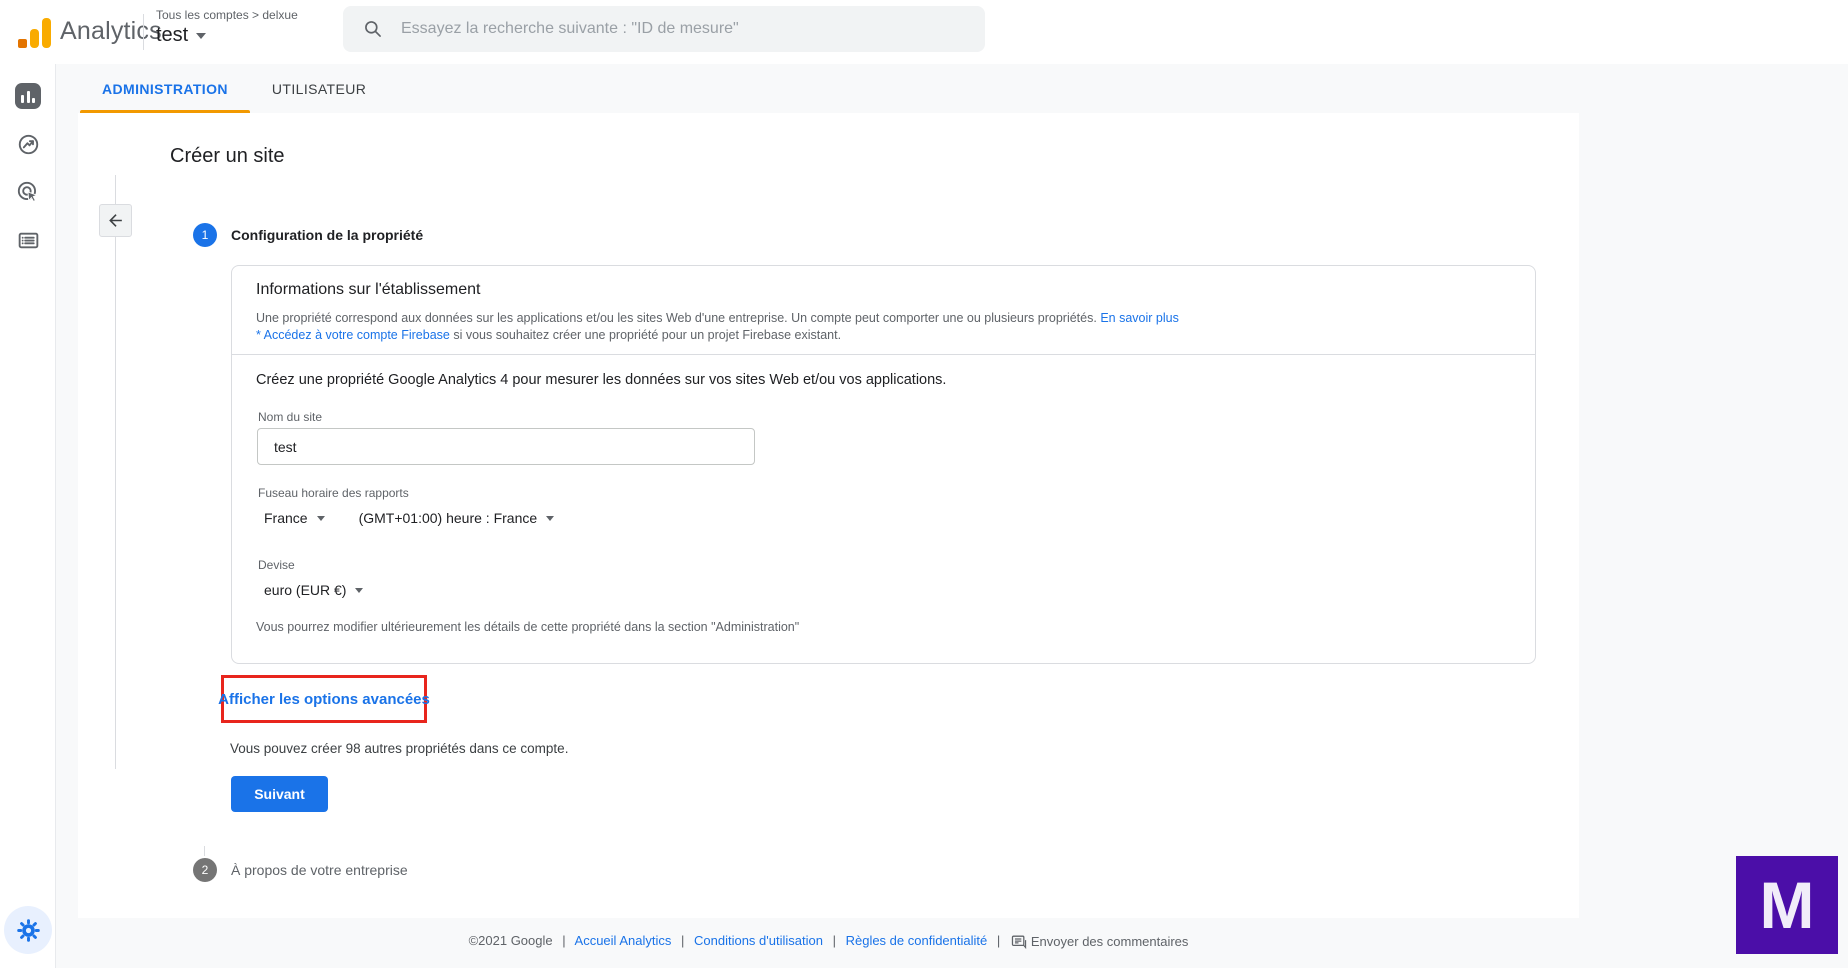  I want to click on realtime-trend-icon, so click(28, 144).